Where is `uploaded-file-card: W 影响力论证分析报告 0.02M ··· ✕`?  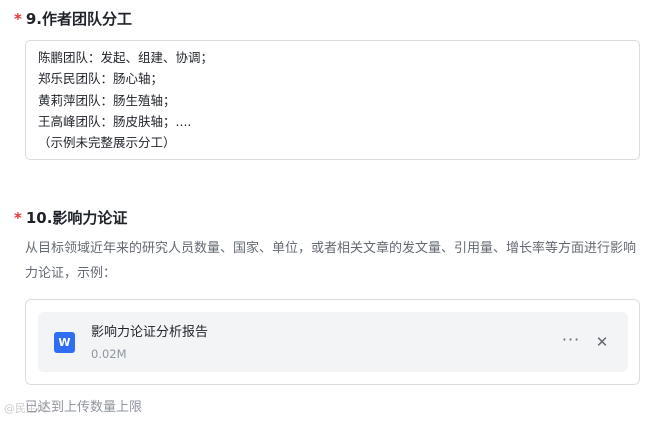 uploaded-file-card: W 影响力论证分析报告 0.02M ··· ✕ is located at coordinates (333, 342).